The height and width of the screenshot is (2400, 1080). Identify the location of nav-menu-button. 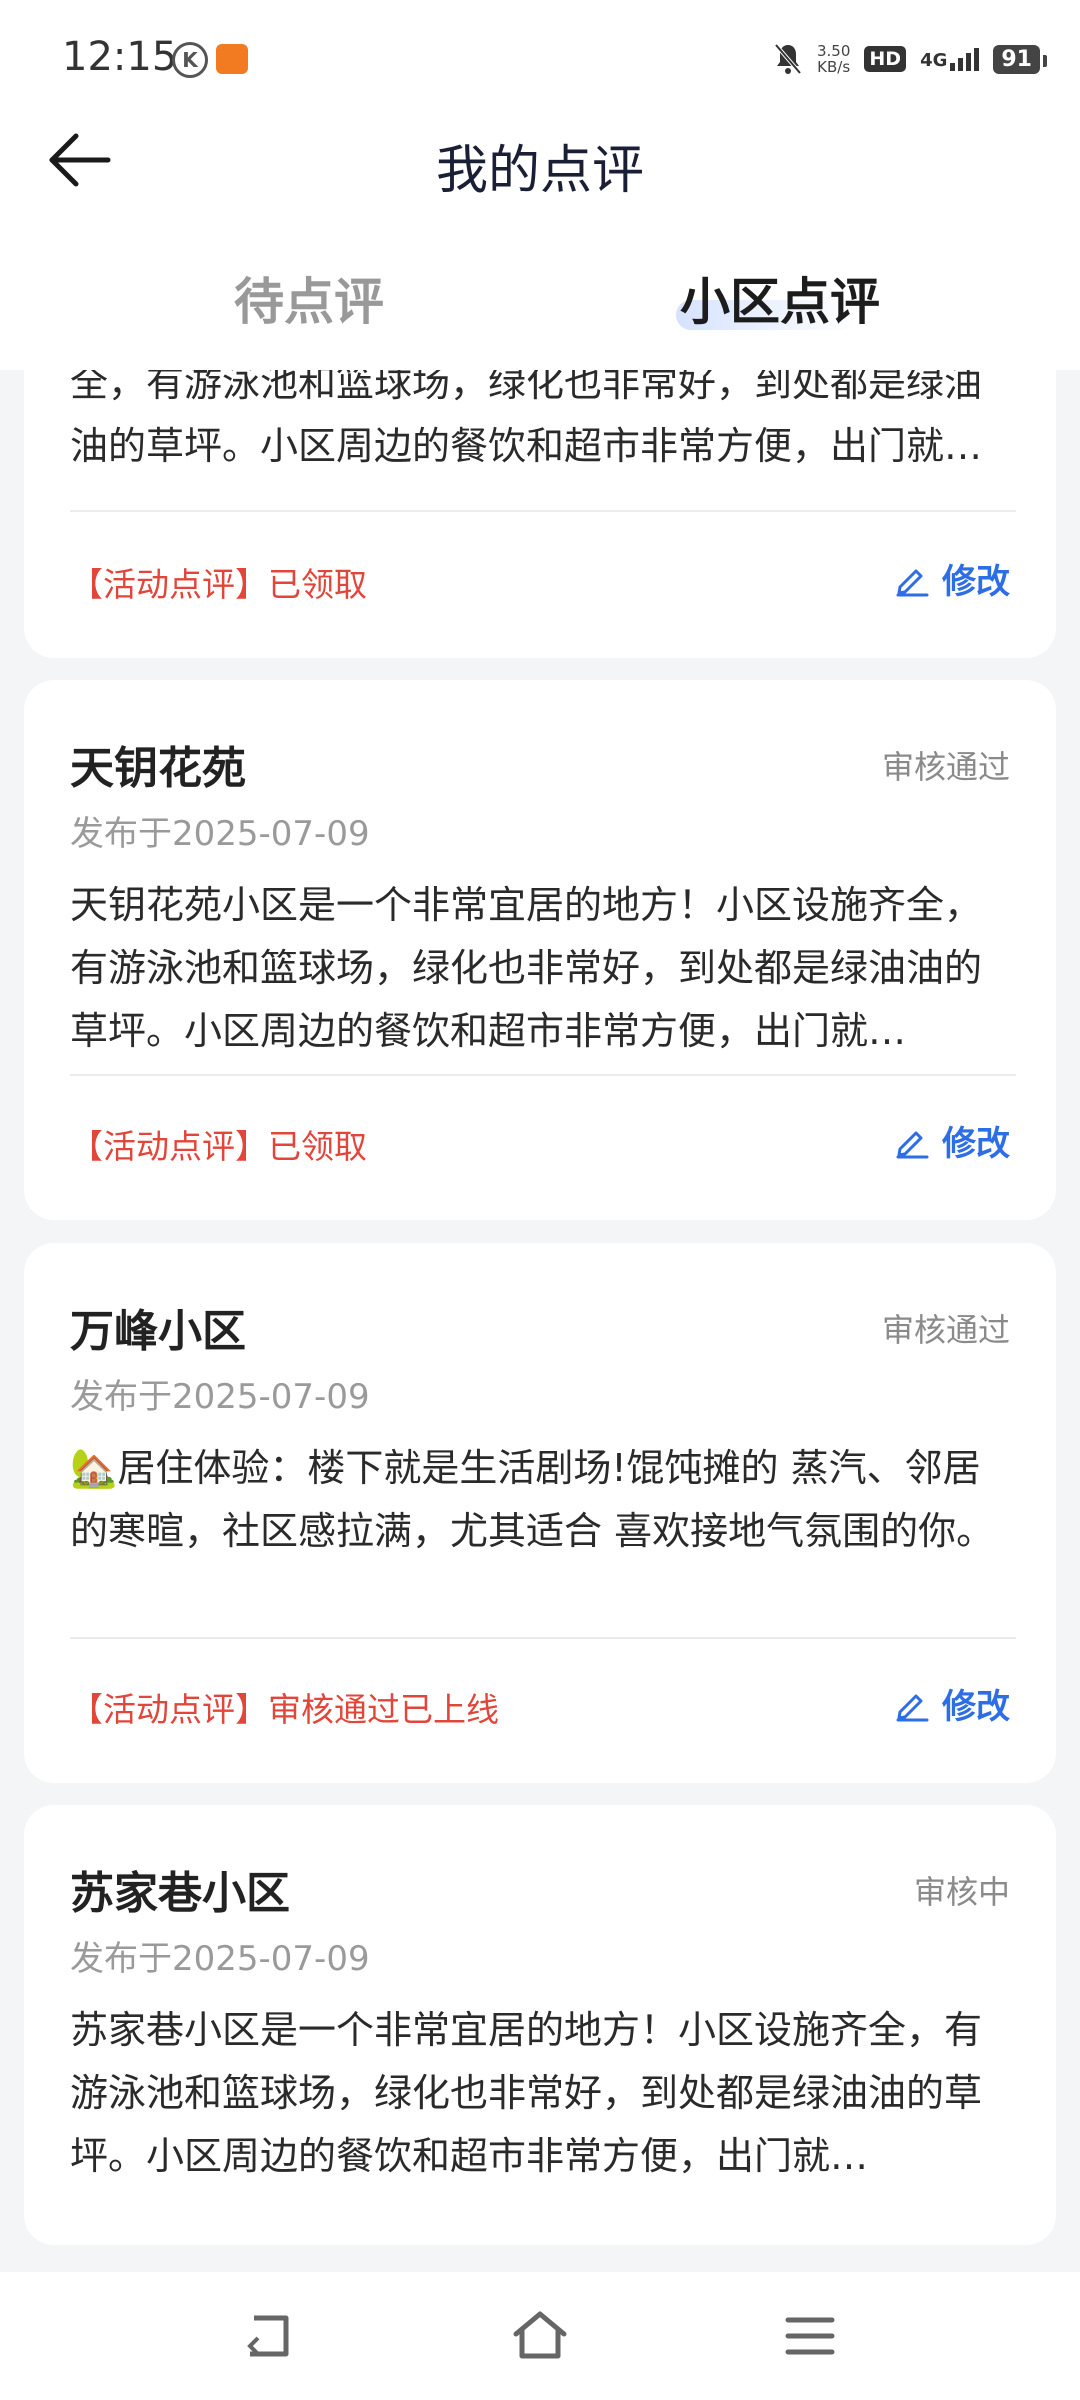
(810, 2336).